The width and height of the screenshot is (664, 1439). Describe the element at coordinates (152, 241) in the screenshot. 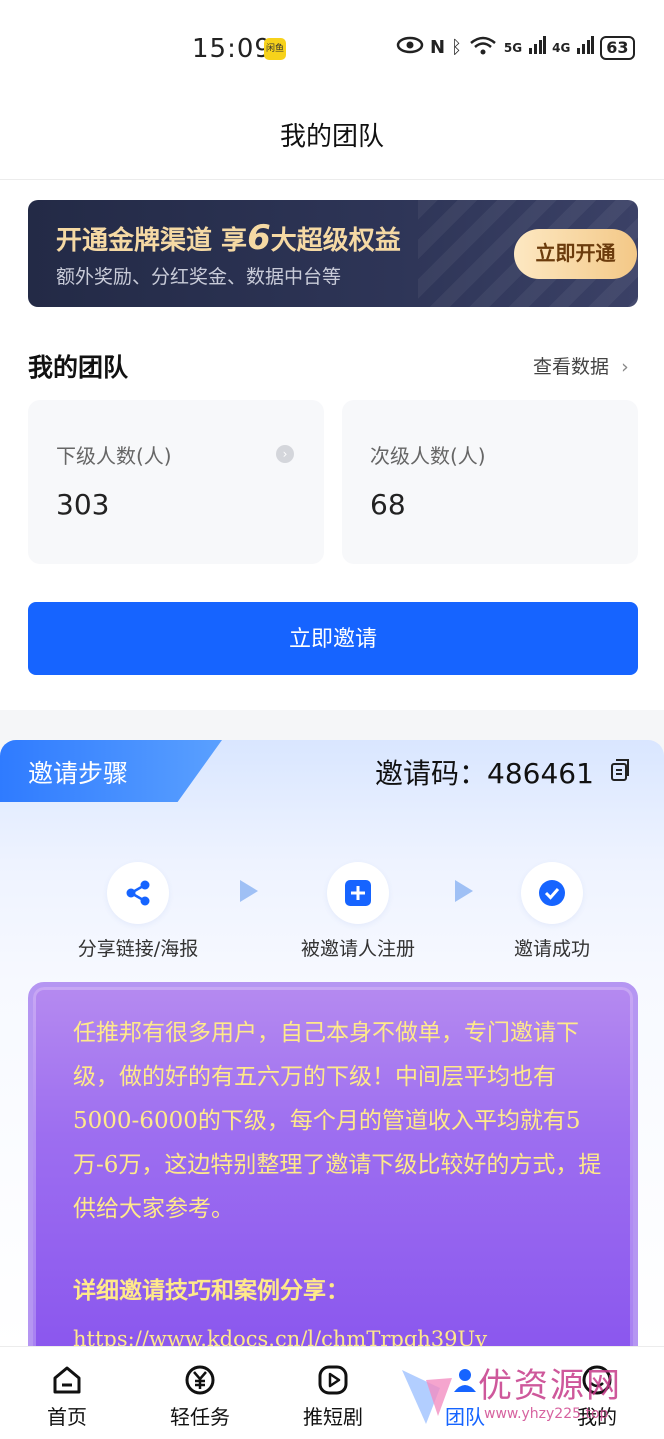

I see `banner-title-pre: 开通金牌渠道 享` at that location.